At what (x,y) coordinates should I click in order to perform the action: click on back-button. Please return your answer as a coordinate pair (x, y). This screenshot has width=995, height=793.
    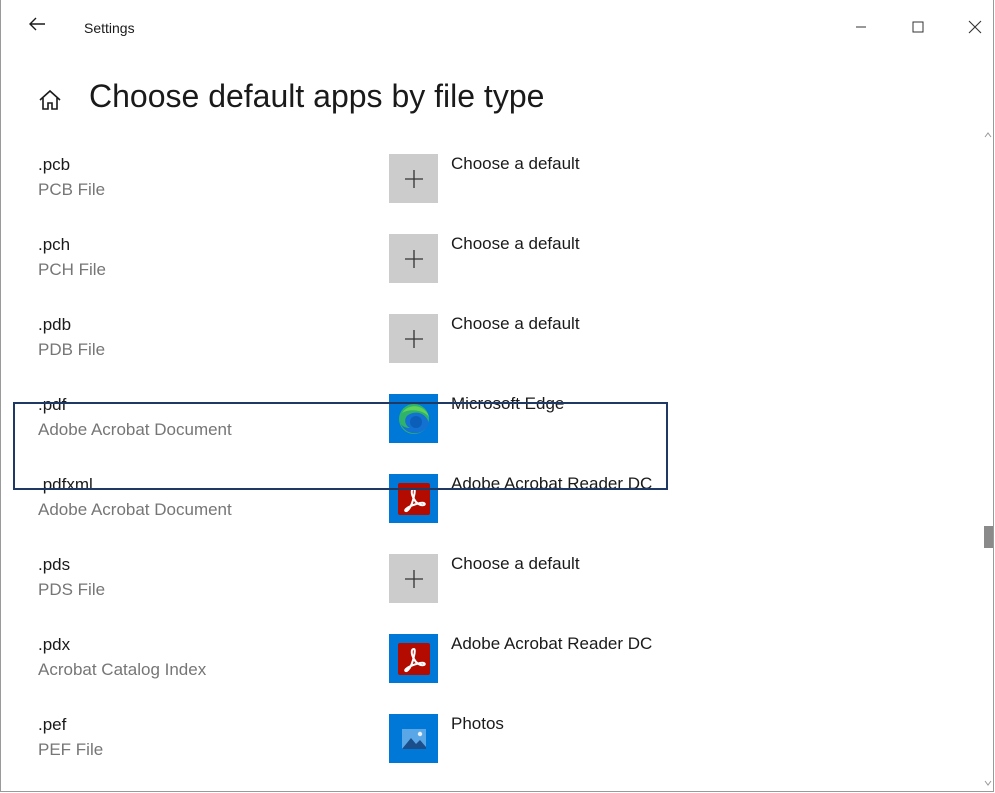
    Looking at the image, I should click on (37, 24).